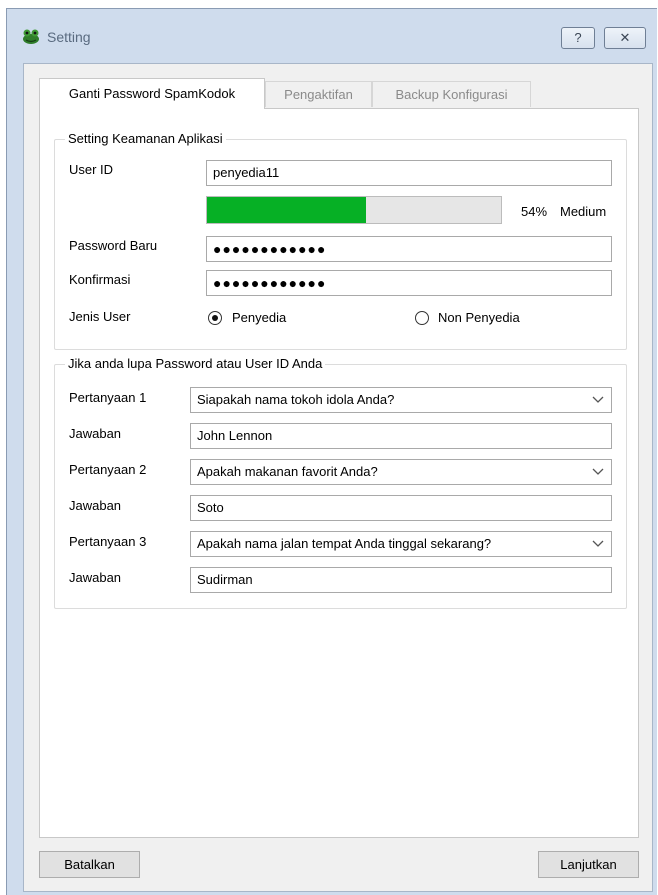 The image size is (658, 895). Describe the element at coordinates (108, 541) in the screenshot. I see `question-3-label: Pertanyaan 3` at that location.